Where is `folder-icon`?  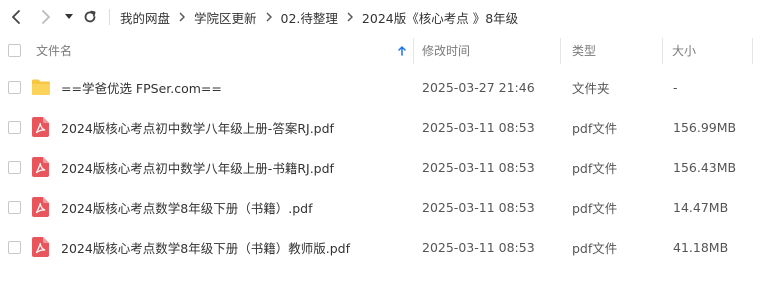
folder-icon is located at coordinates (41, 87).